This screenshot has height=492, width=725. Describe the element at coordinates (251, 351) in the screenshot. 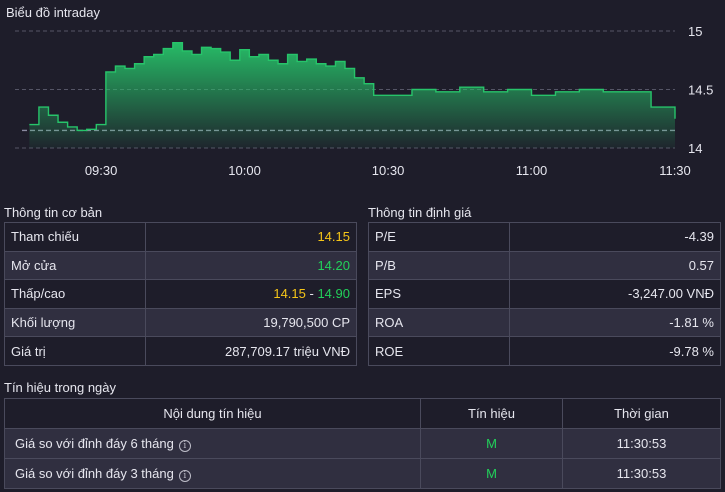

I see `trade-value: 287,709.17 triệu VNĐ` at that location.